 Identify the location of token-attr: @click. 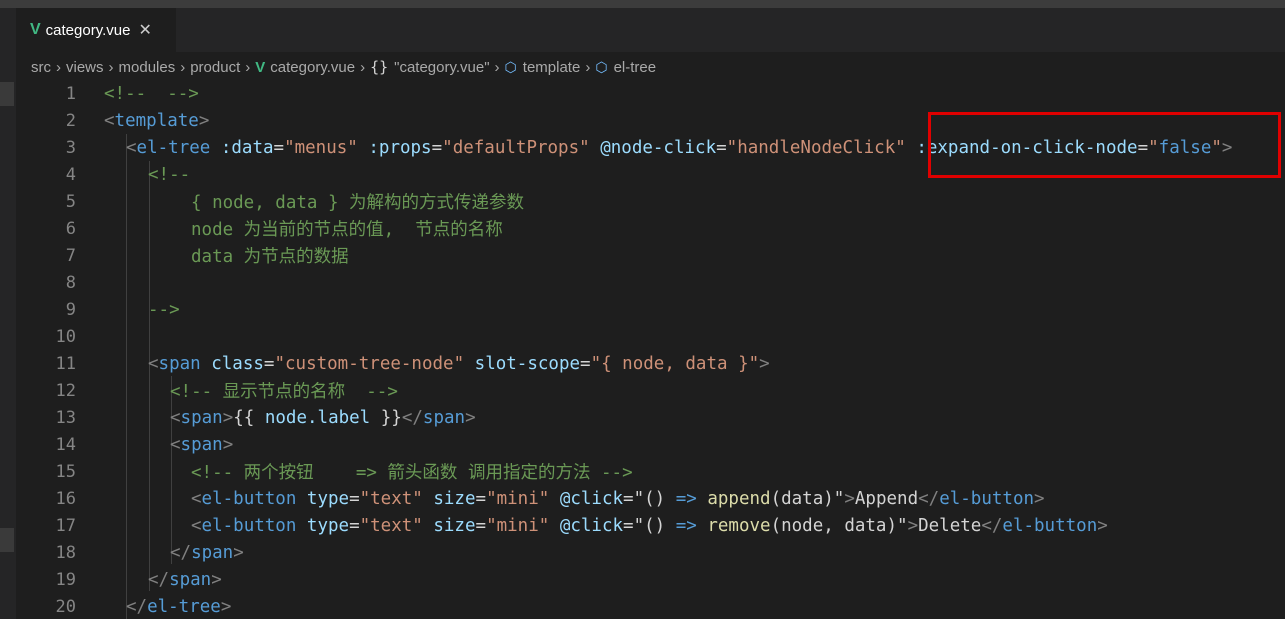
(586, 525).